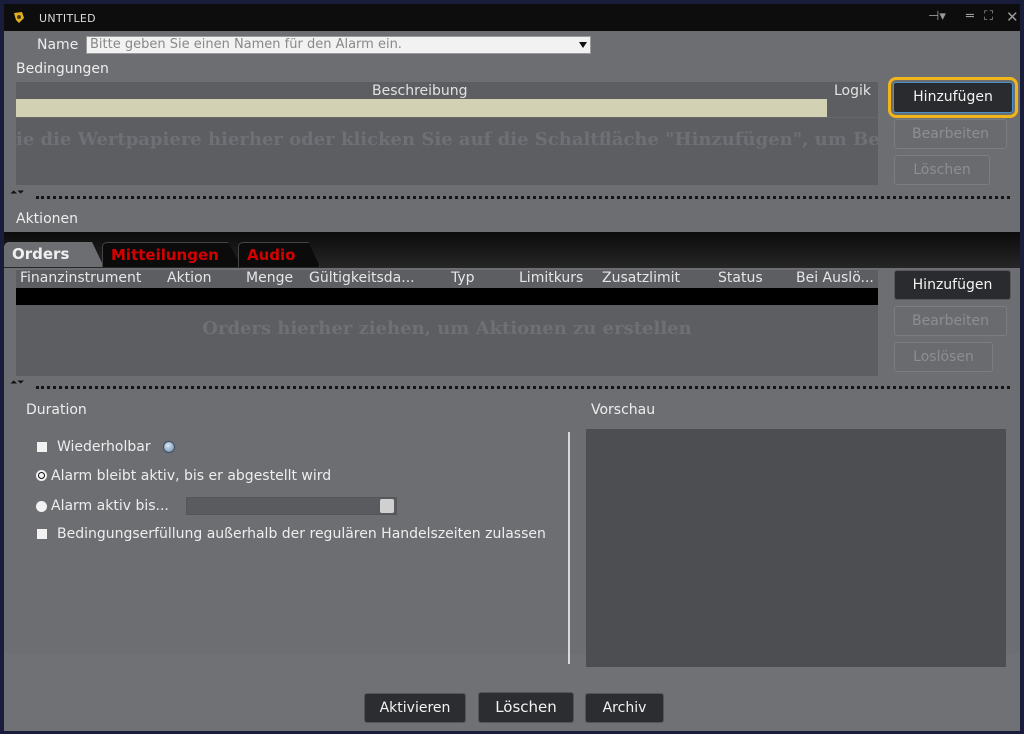 The height and width of the screenshot is (734, 1024). I want to click on add-order-button: Hinzufügen, so click(952, 285).